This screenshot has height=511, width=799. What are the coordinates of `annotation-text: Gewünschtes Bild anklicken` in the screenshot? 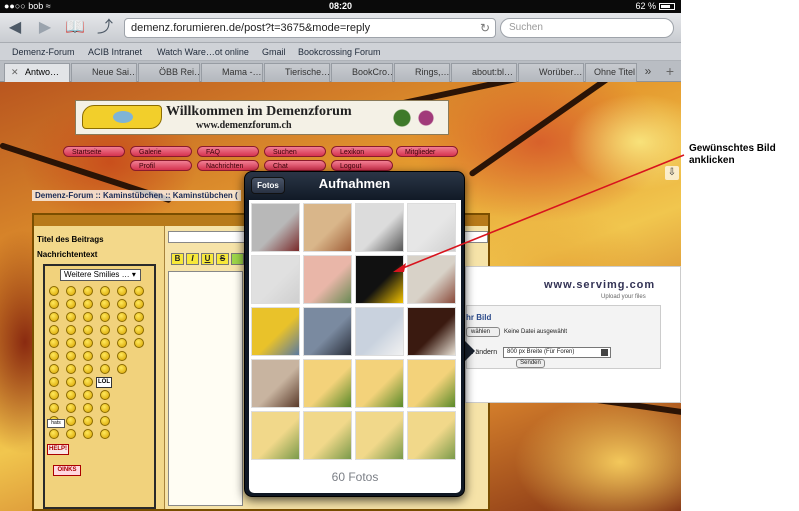 It's located at (732, 155).